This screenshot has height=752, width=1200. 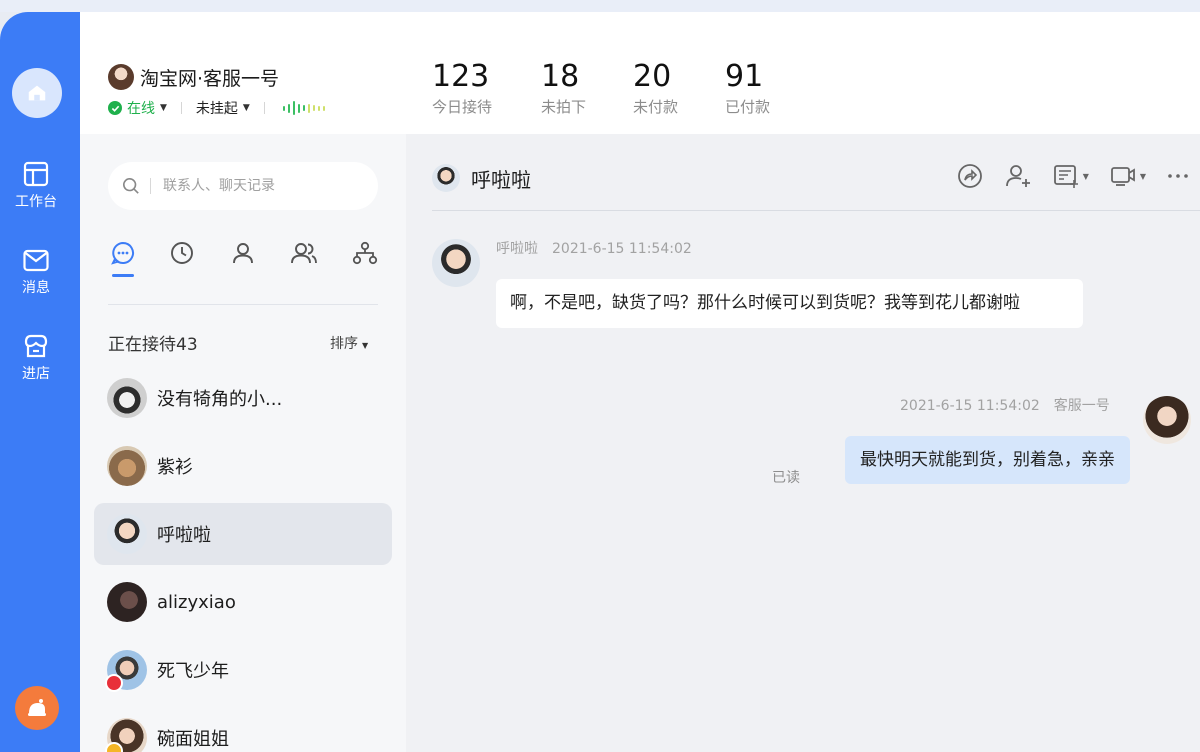 I want to click on chat-title: 呼啦啦, so click(x=501, y=180).